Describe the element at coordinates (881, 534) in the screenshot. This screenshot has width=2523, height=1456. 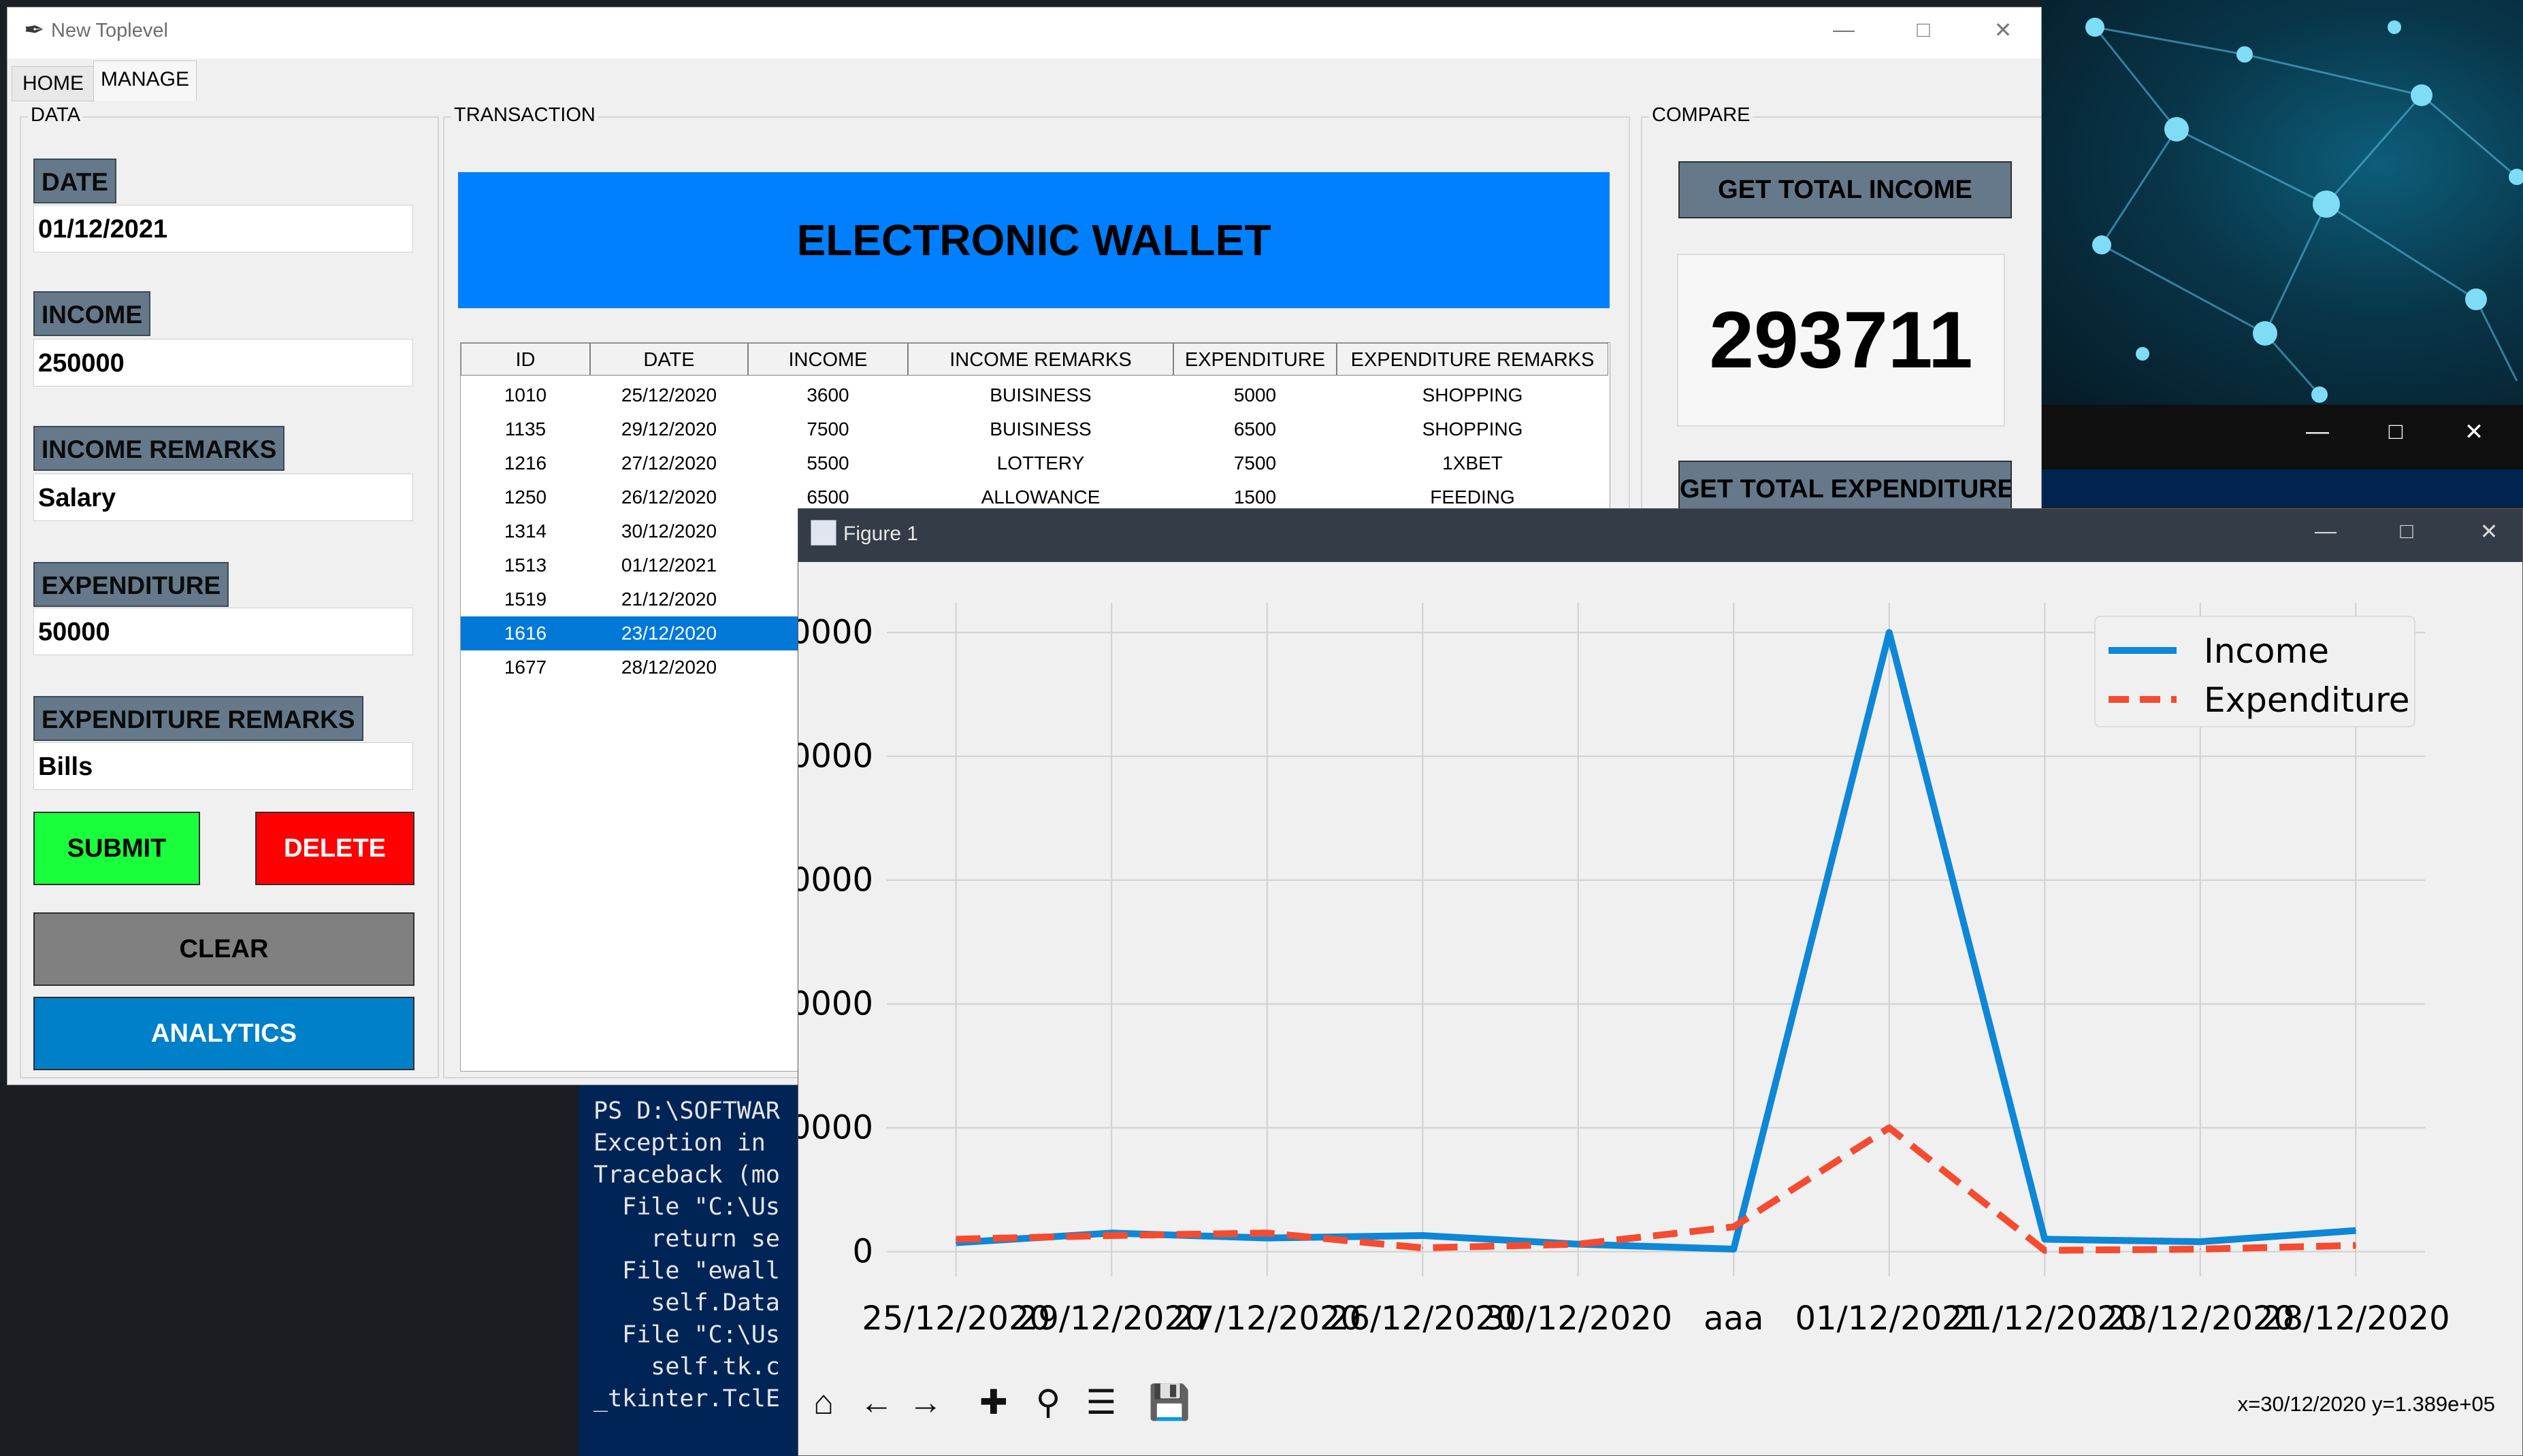
I see `figure-title: Figure 1` at that location.